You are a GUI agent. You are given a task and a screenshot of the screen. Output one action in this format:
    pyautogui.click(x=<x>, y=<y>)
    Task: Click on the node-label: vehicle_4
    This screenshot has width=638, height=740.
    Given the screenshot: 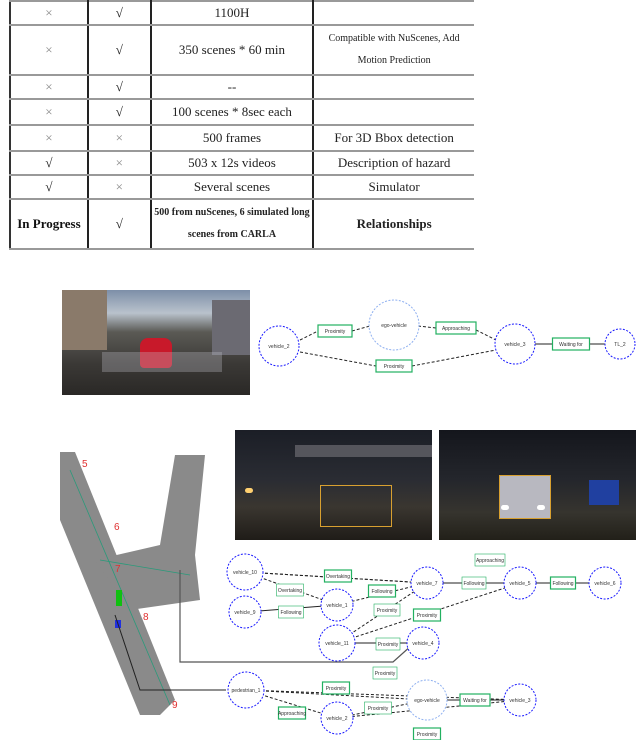 What is the action you would take?
    pyautogui.click(x=422, y=644)
    